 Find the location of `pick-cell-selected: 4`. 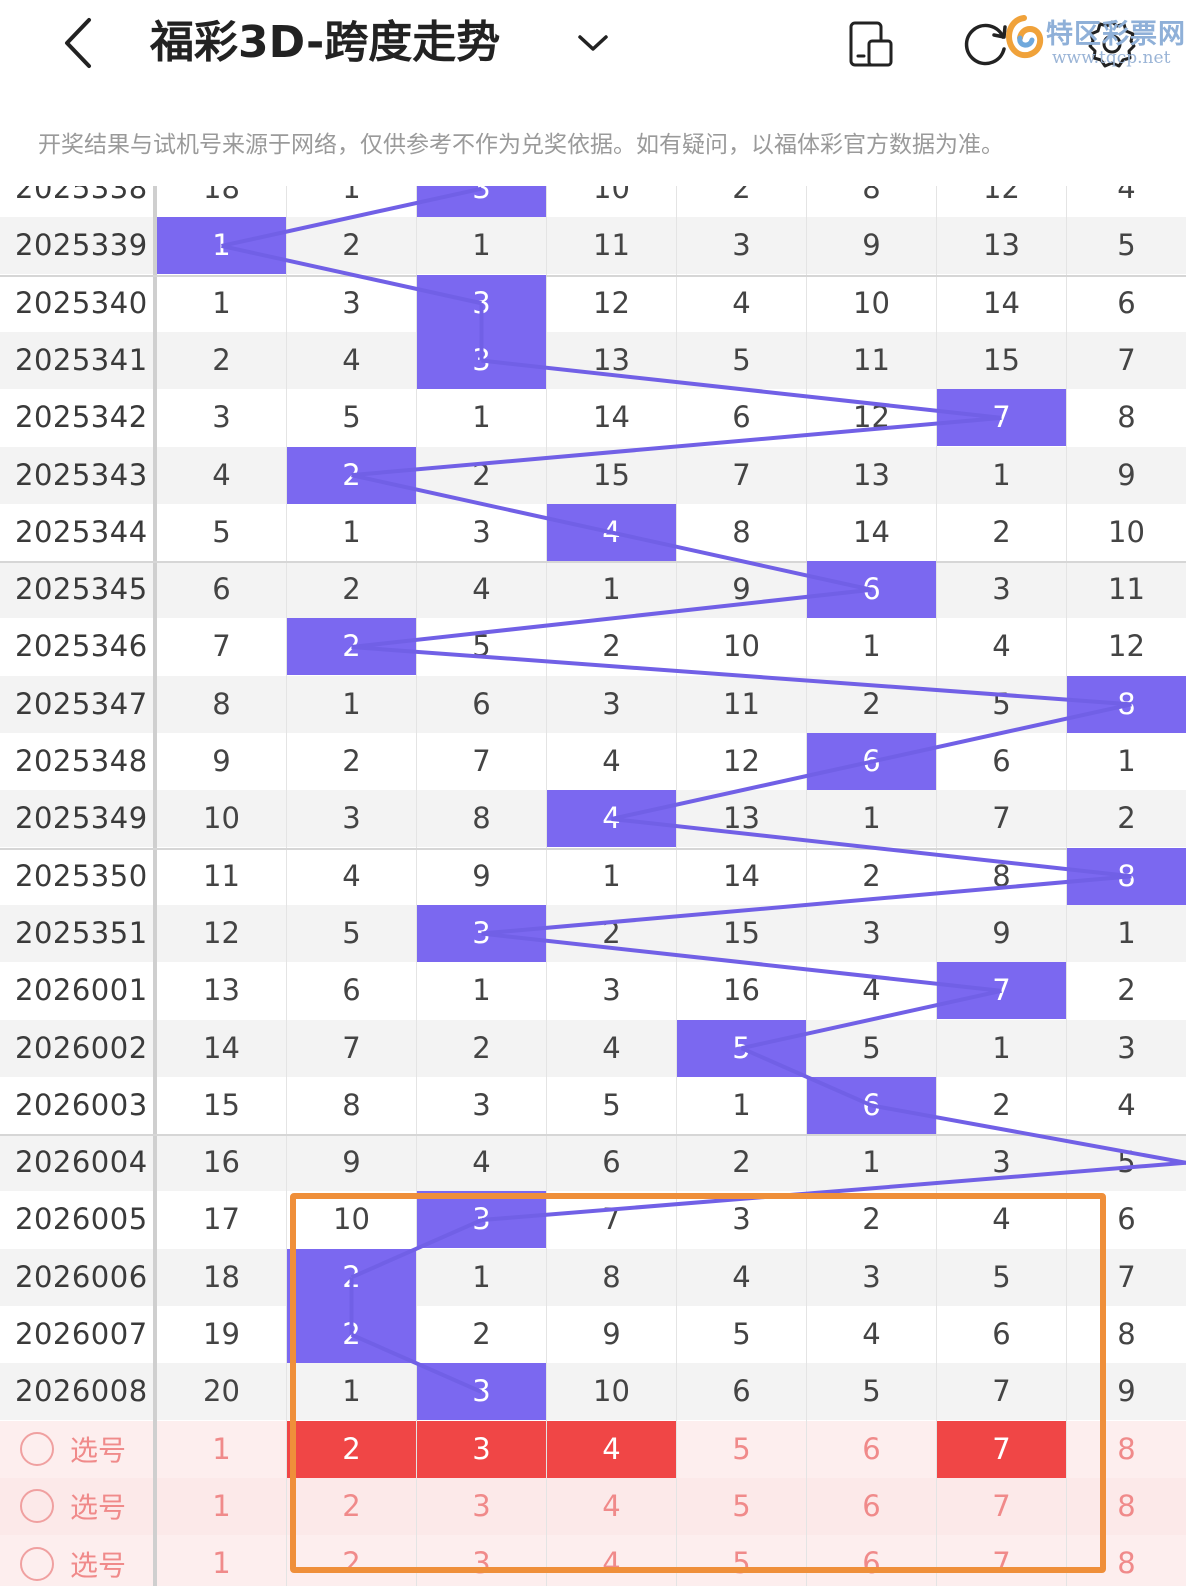

pick-cell-selected: 4 is located at coordinates (611, 1449).